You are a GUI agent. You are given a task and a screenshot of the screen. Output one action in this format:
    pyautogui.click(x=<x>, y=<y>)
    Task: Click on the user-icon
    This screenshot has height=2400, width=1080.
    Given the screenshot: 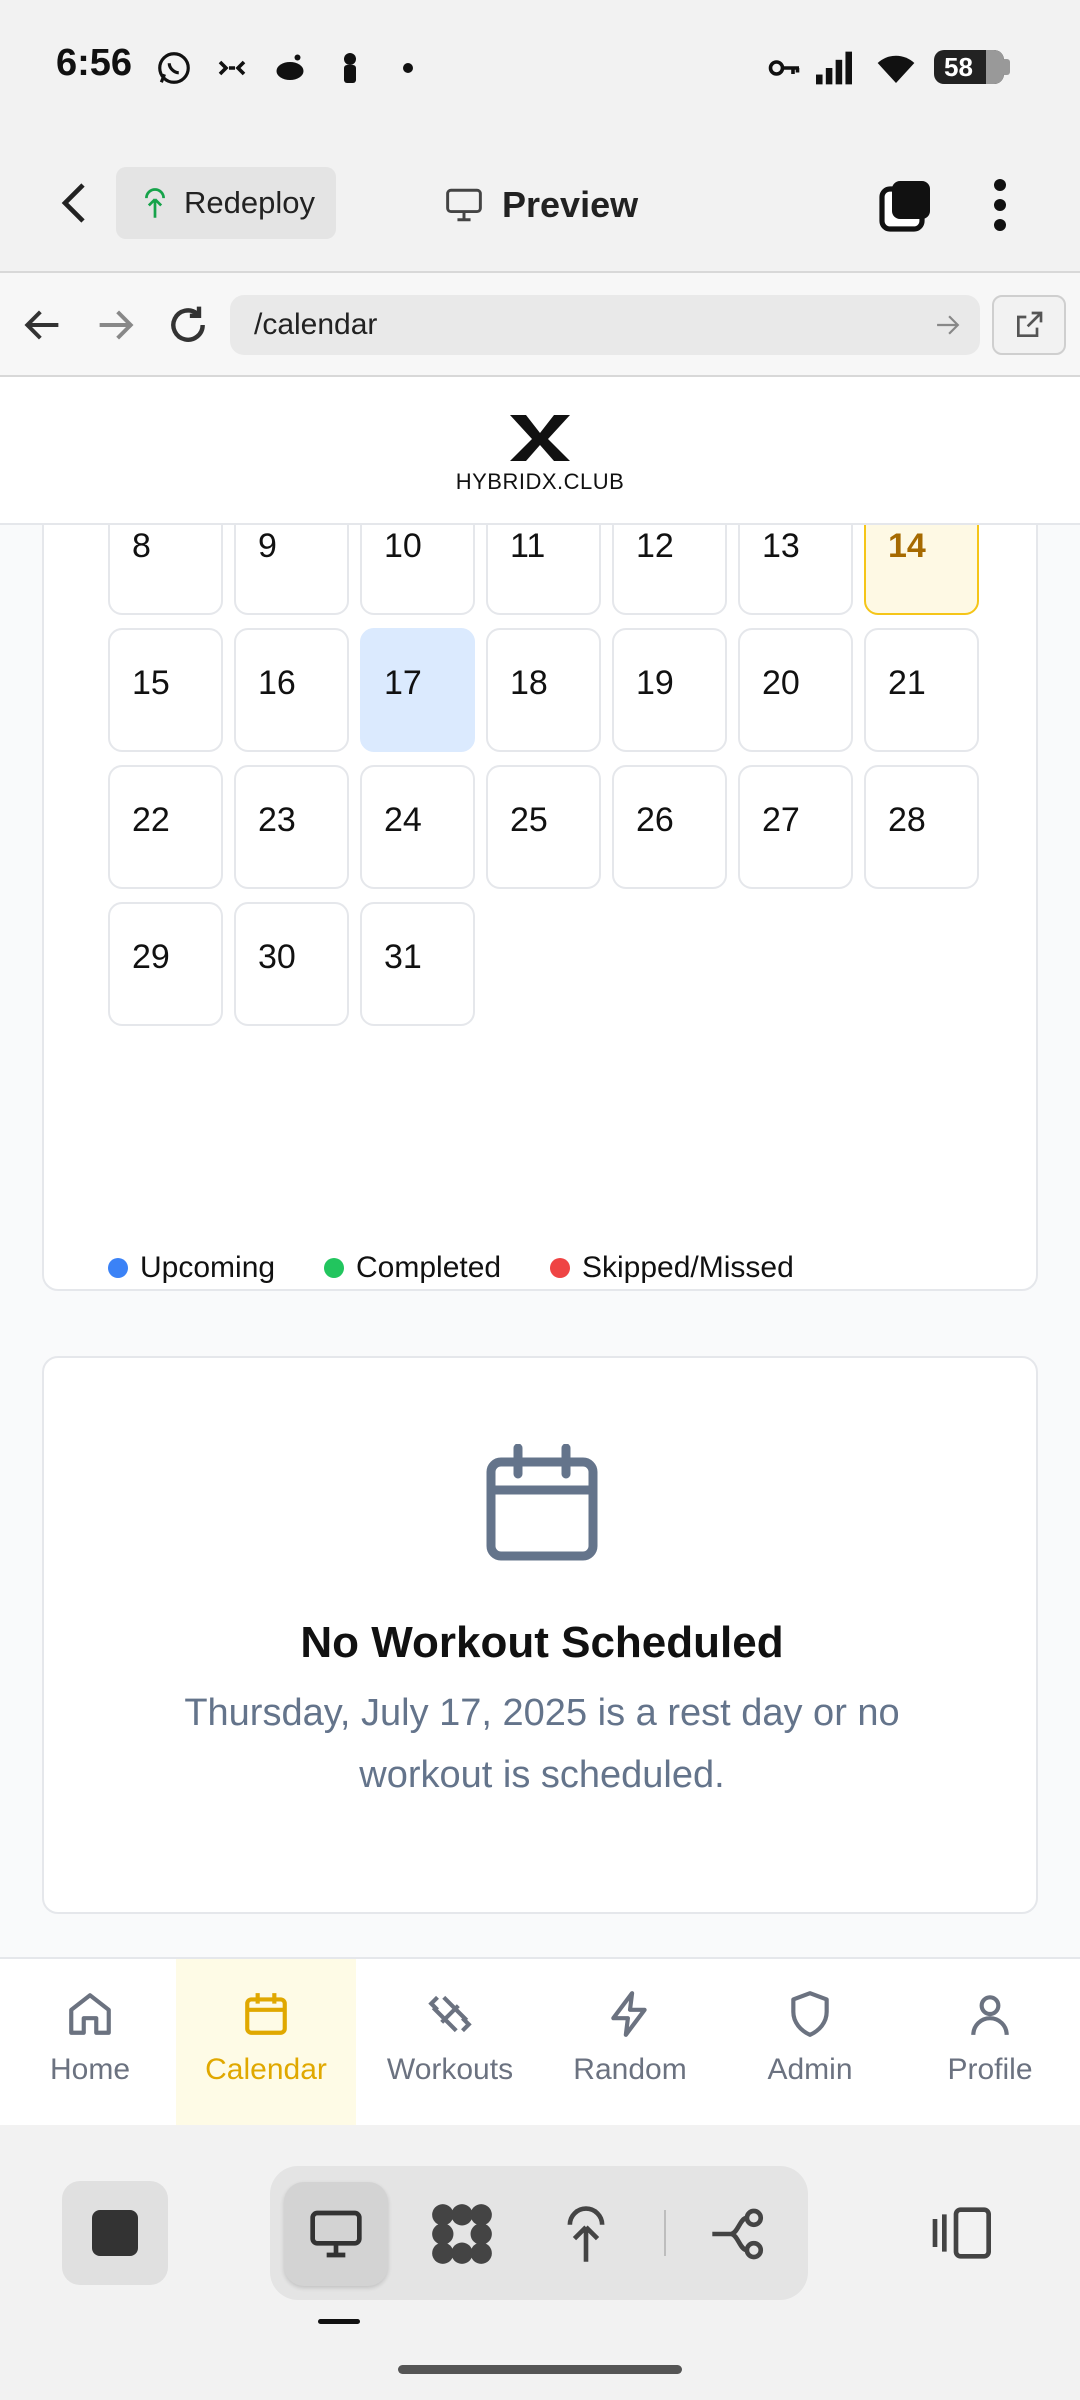 What is the action you would take?
    pyautogui.click(x=990, y=2015)
    